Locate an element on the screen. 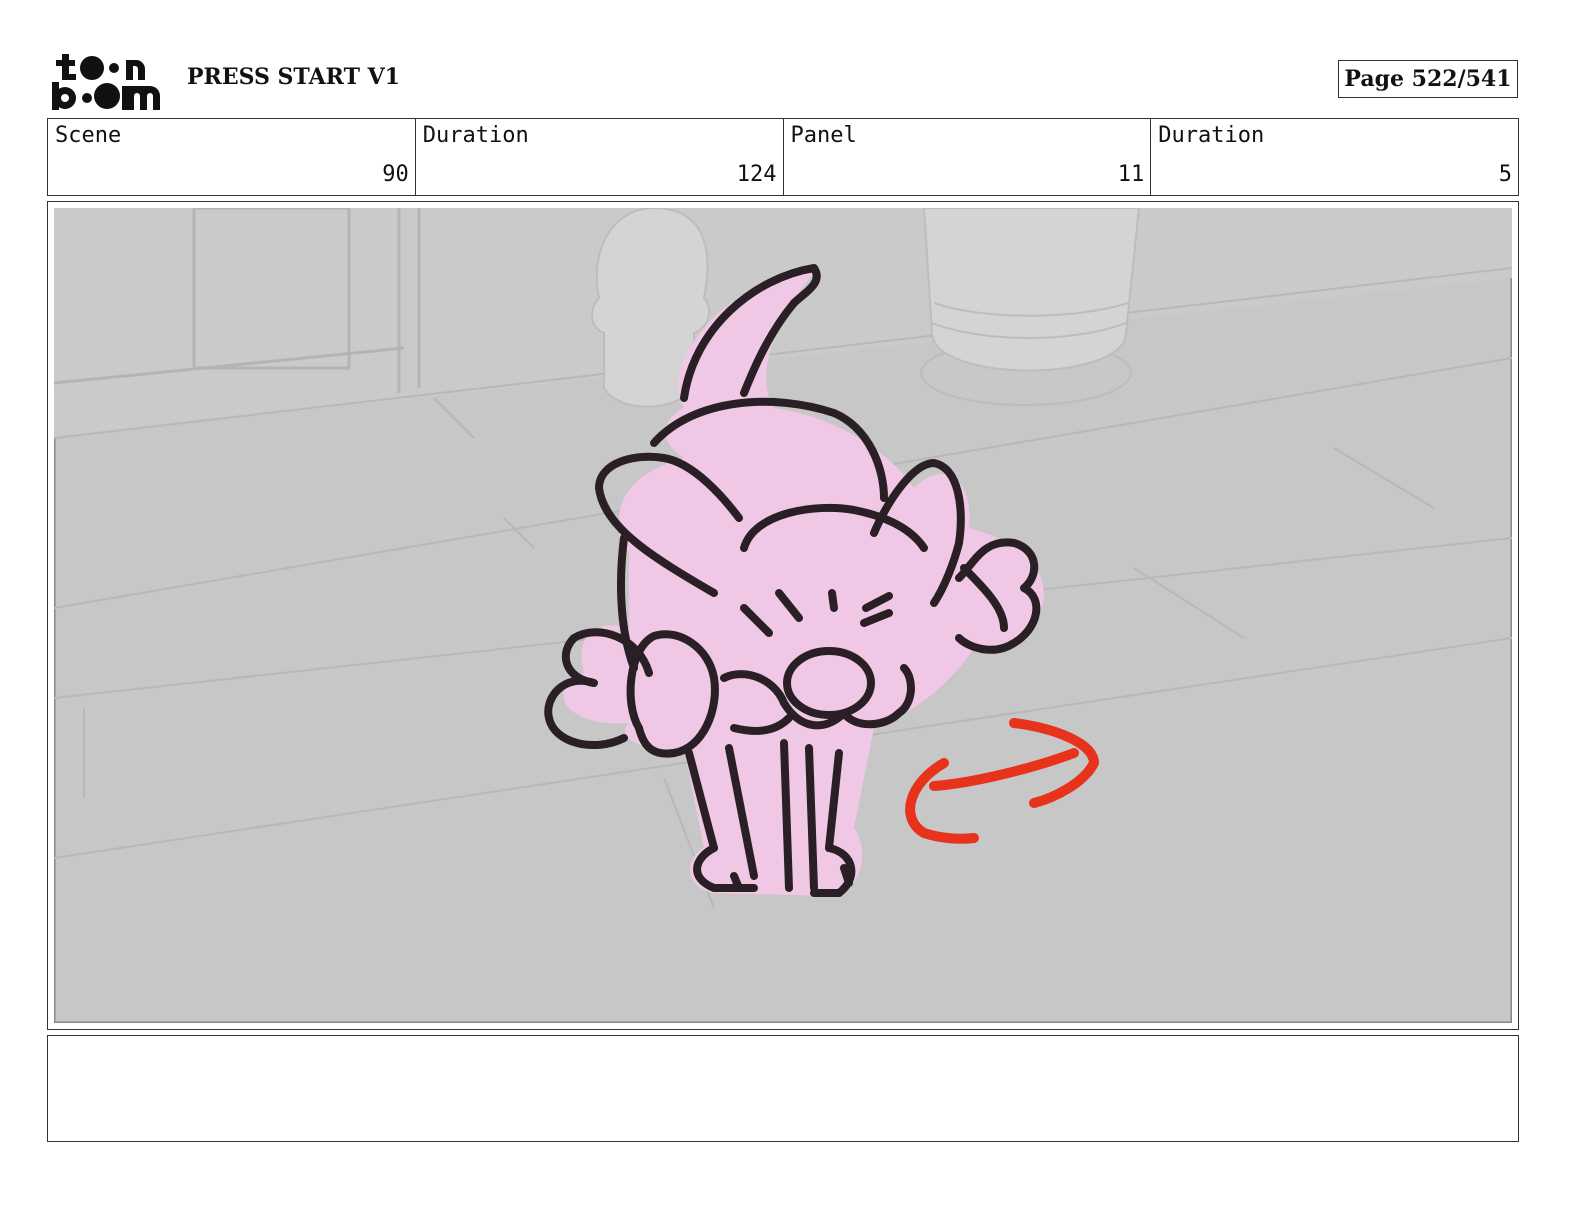 The image size is (1584, 1224). scene-duration-cell: Duration 124 is located at coordinates (600, 157).